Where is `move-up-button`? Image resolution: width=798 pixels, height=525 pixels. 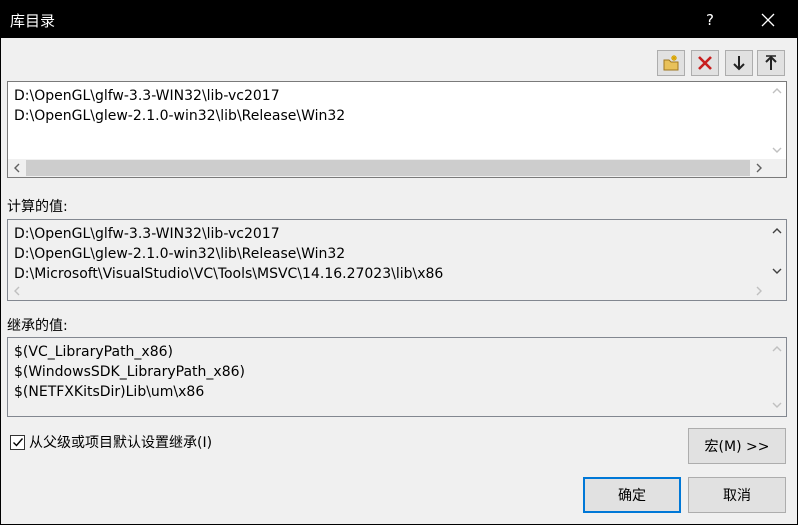
move-up-button is located at coordinates (771, 63).